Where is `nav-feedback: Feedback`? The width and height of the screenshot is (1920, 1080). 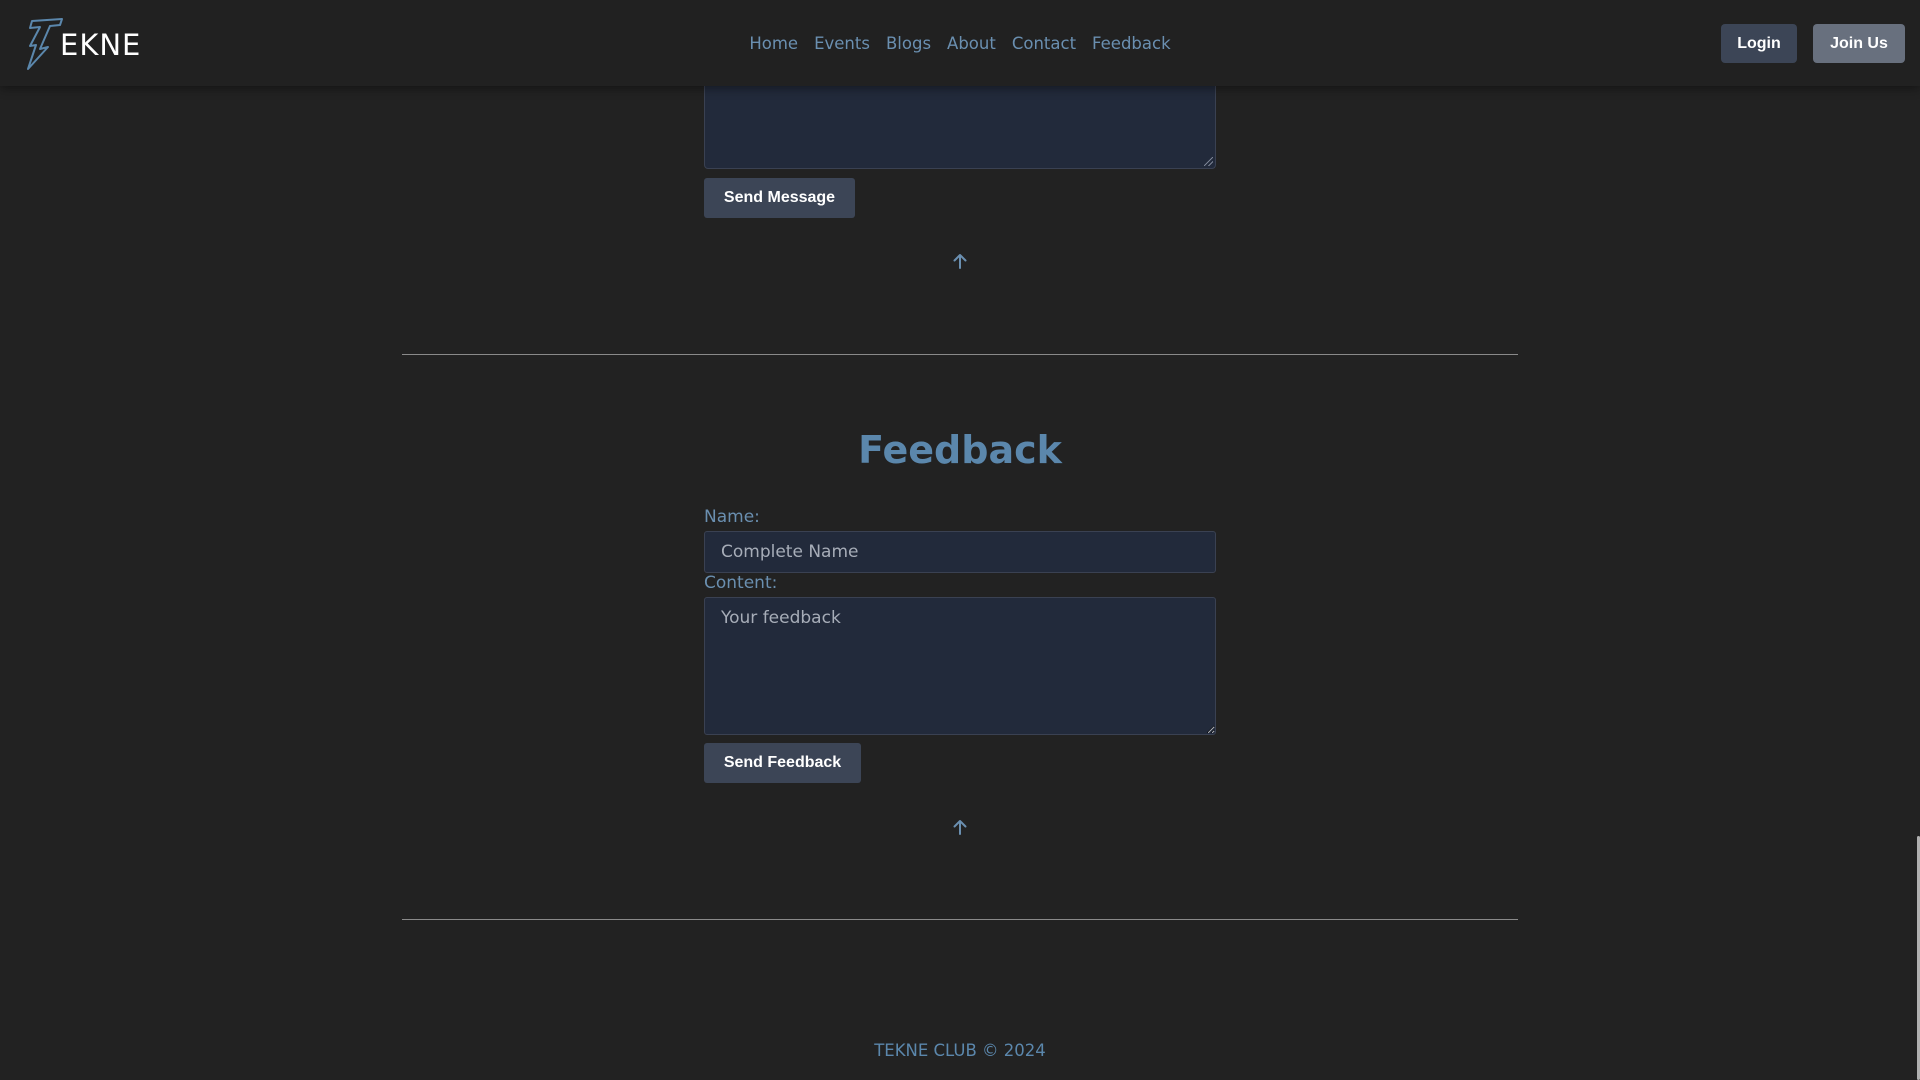 nav-feedback: Feedback is located at coordinates (1131, 43).